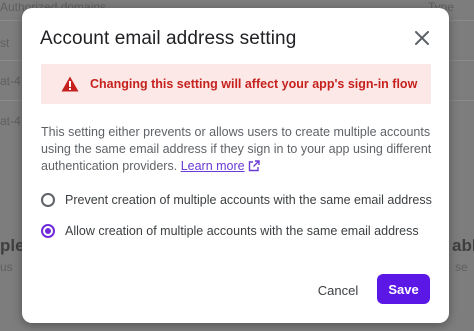 Image resolution: width=474 pixels, height=331 pixels. What do you see at coordinates (461, 267) in the screenshot?
I see `bg-right-partial-2: se` at bounding box center [461, 267].